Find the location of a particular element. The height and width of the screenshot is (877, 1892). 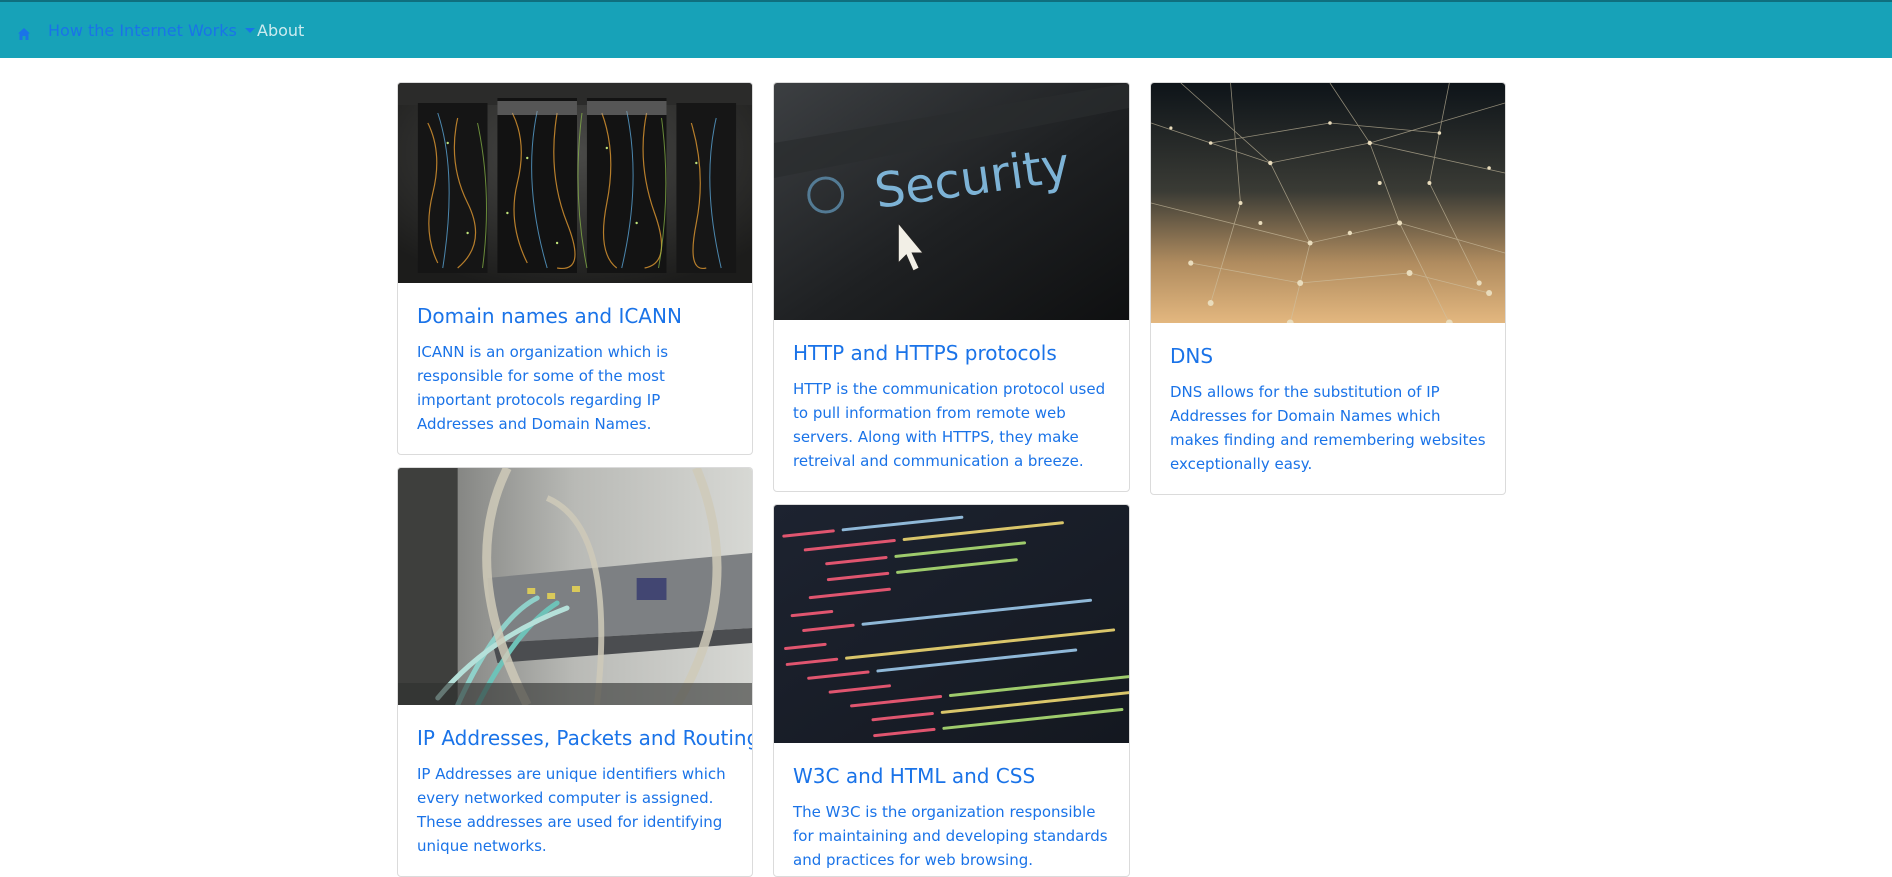

nav-link-about: About is located at coordinates (280, 30).